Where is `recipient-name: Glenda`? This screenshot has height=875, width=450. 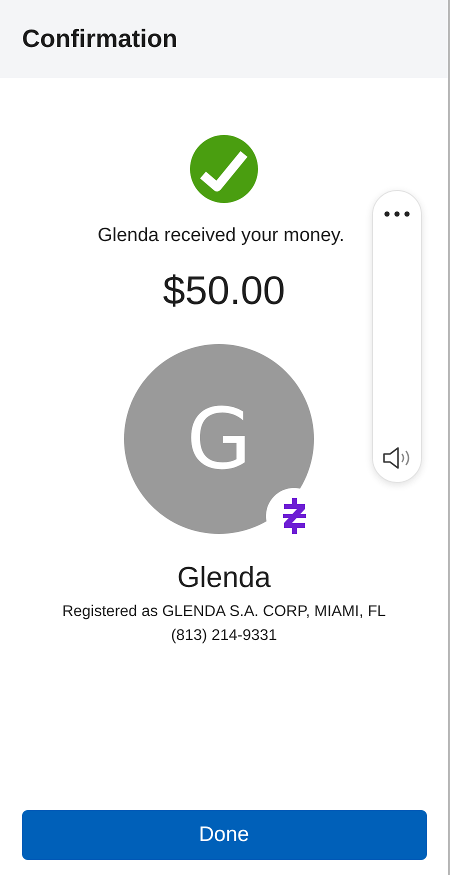
recipient-name: Glenda is located at coordinates (224, 578).